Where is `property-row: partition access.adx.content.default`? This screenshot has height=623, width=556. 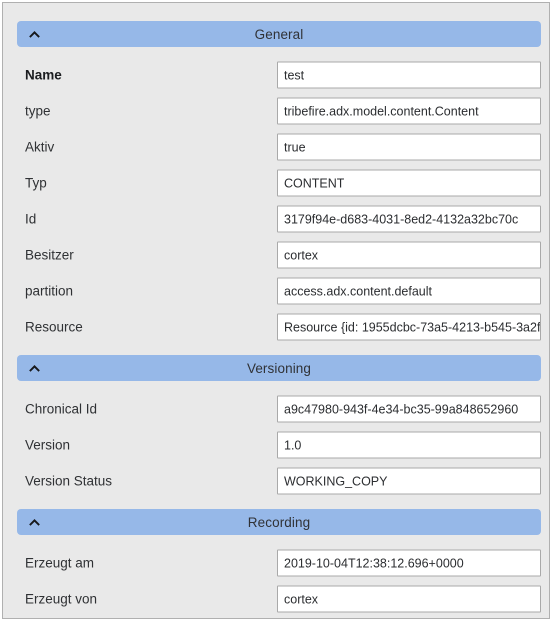
property-row: partition access.adx.content.default is located at coordinates (279, 291).